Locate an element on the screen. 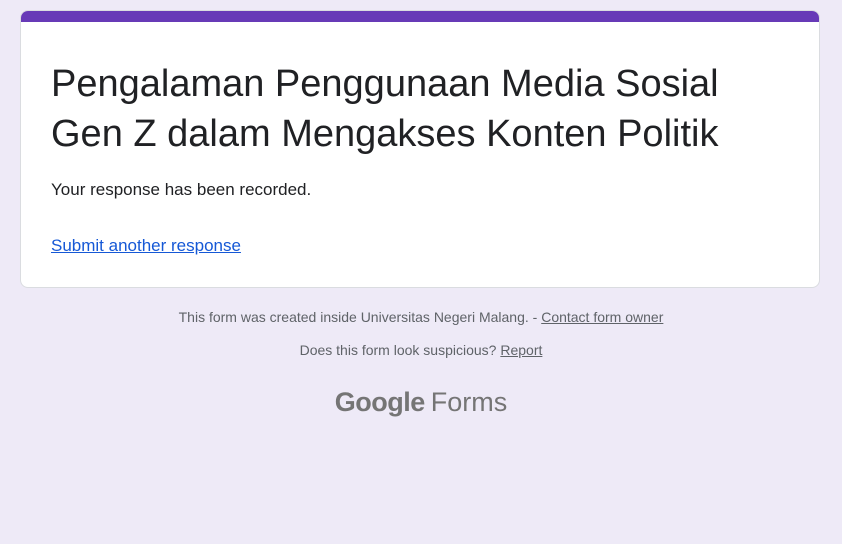 The image size is (842, 544). footer-suspicious-notice: Does this form look suspicious? Report is located at coordinates (421, 350).